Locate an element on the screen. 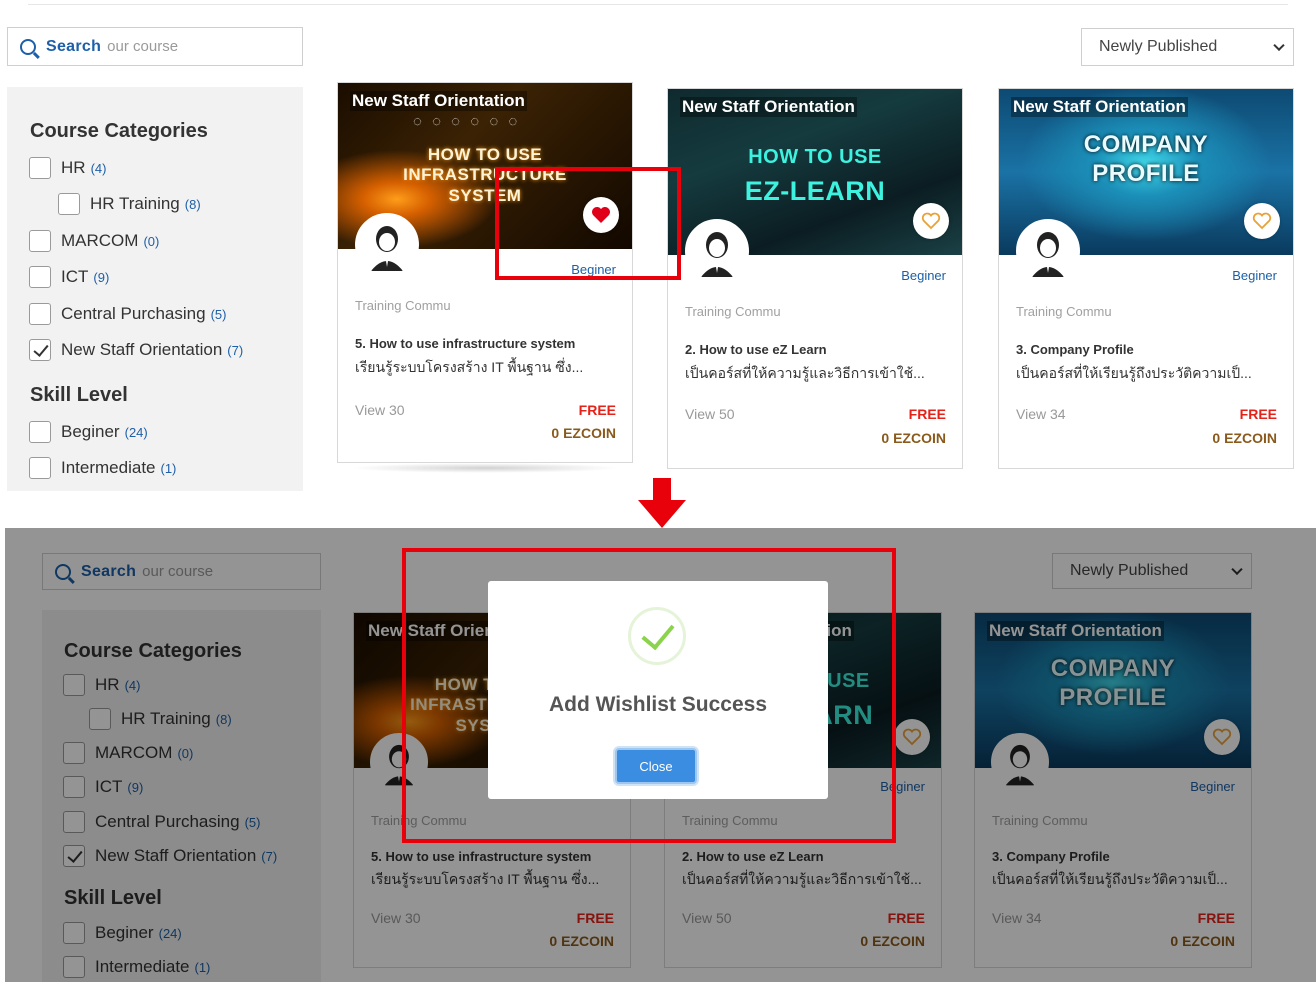  category-label: Central Purchasing is located at coordinates (133, 313).